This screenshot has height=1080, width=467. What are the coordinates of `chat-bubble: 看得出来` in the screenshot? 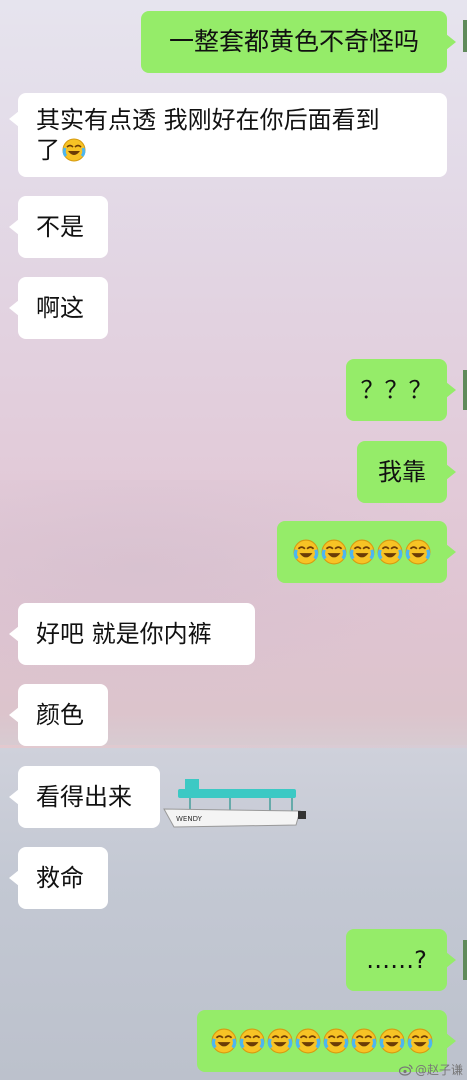 It's located at (89, 797).